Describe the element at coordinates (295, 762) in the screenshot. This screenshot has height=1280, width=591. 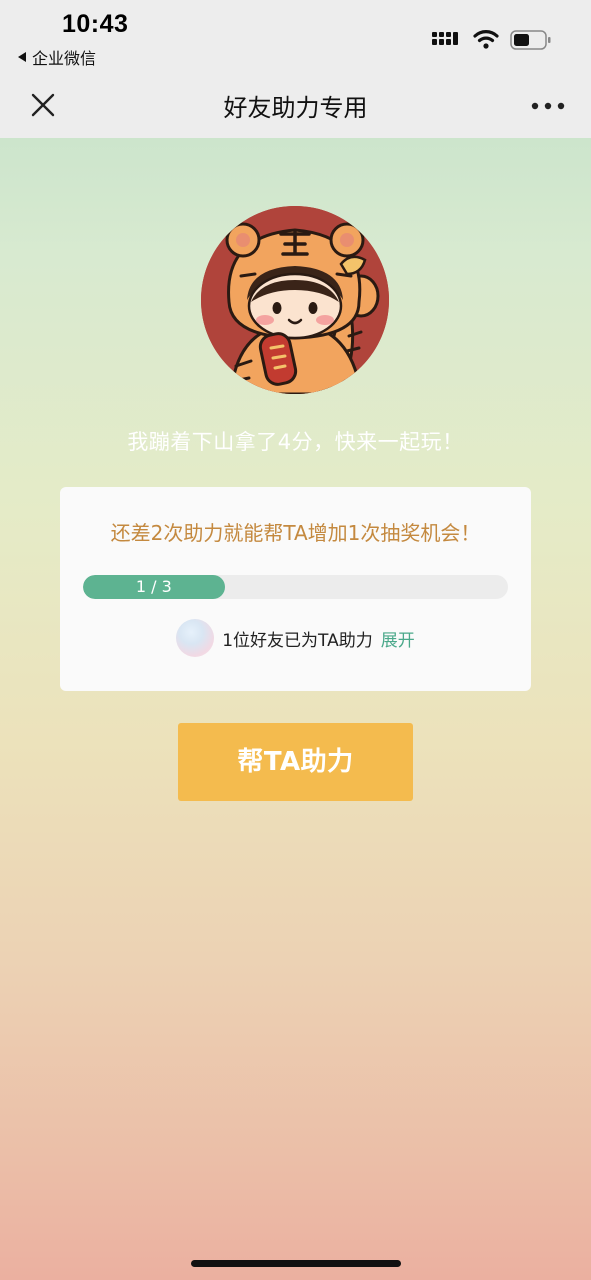
I see `help-ta-button: 帮TA助力` at that location.